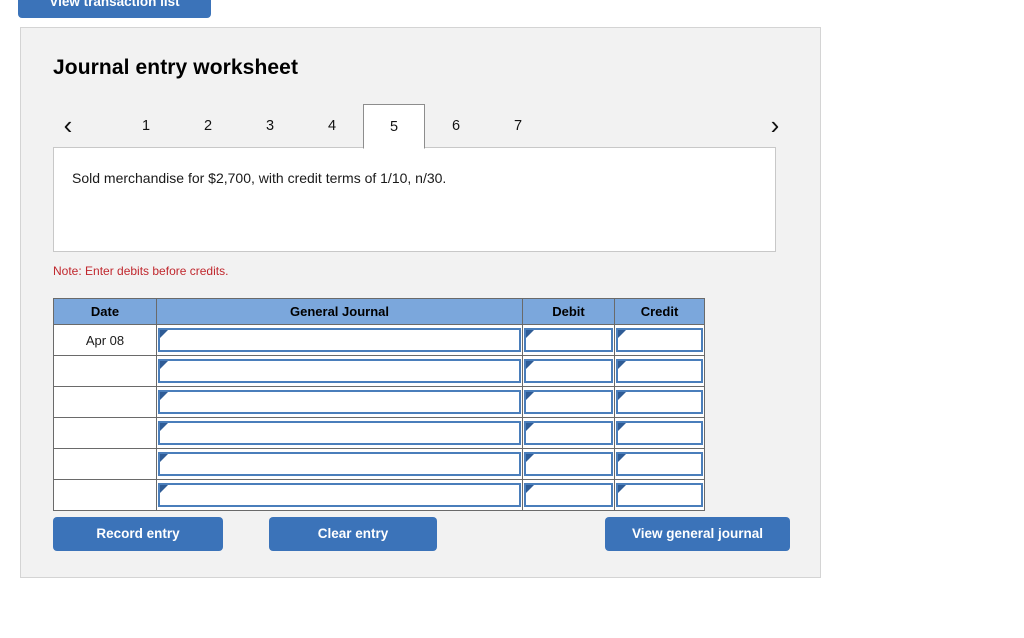 The width and height of the screenshot is (1024, 638). Describe the element at coordinates (146, 126) in the screenshot. I see `tab-1: 1` at that location.